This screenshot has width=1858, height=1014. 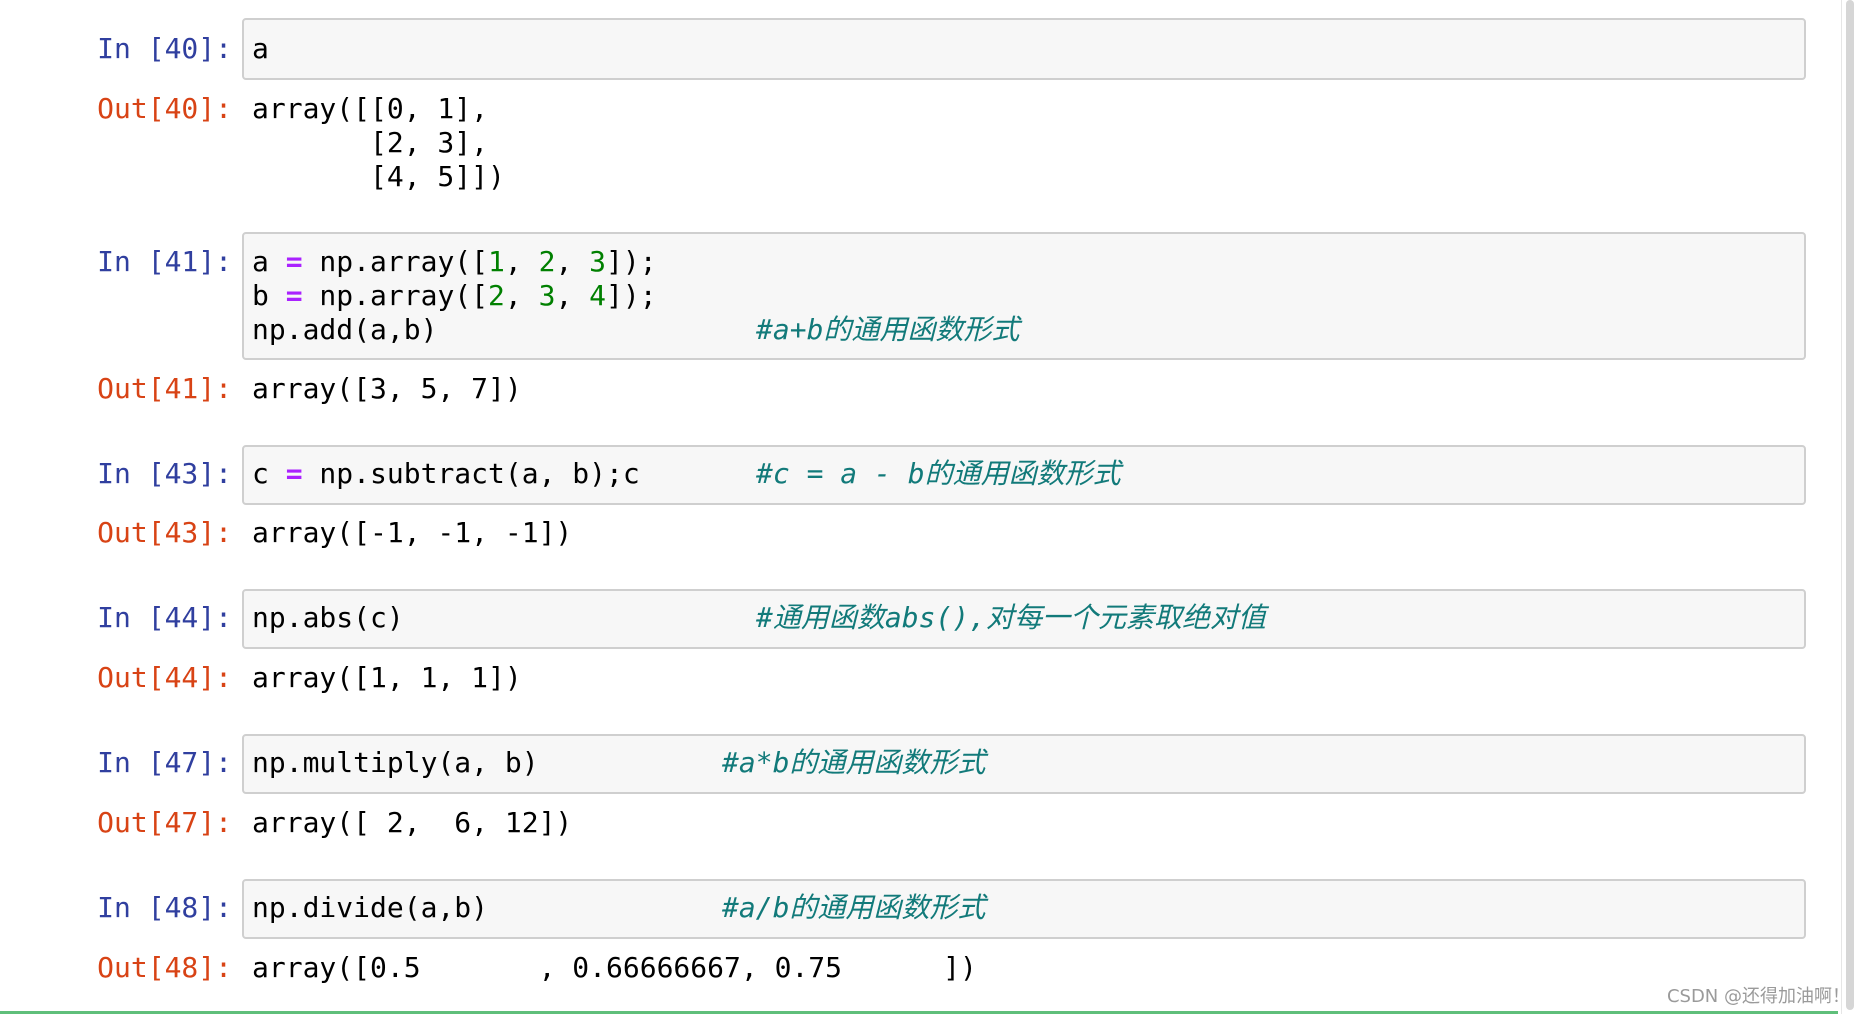 I want to click on in-prompt-40: In [40]:, so click(x=164, y=48).